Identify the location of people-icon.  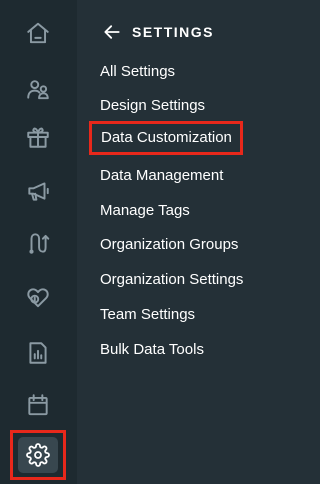
(38, 89).